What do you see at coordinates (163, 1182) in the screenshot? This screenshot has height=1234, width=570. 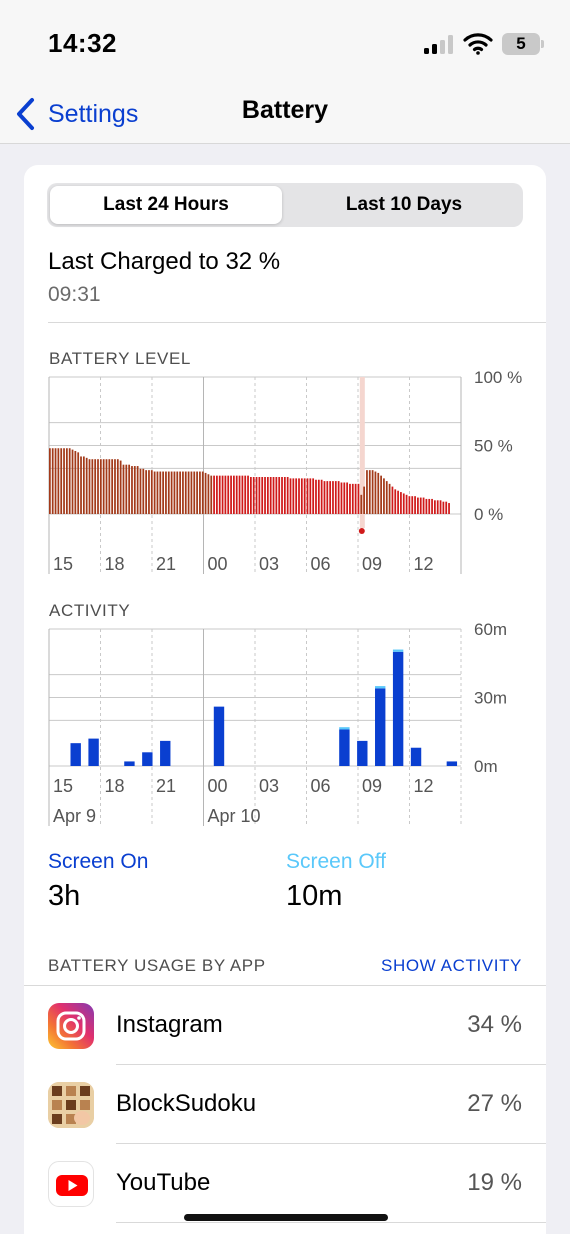 I see `app-name: YouTube` at bounding box center [163, 1182].